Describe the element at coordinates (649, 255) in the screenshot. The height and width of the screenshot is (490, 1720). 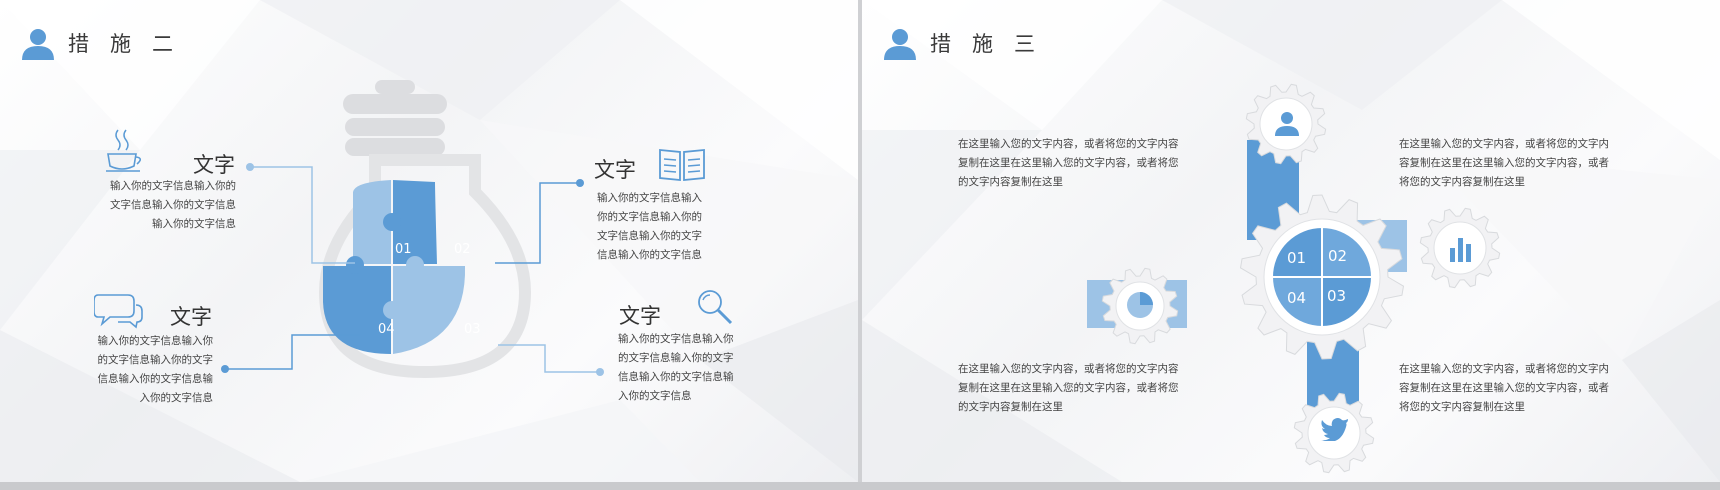
I see `text-line: 信息输入你的文字信息` at that location.